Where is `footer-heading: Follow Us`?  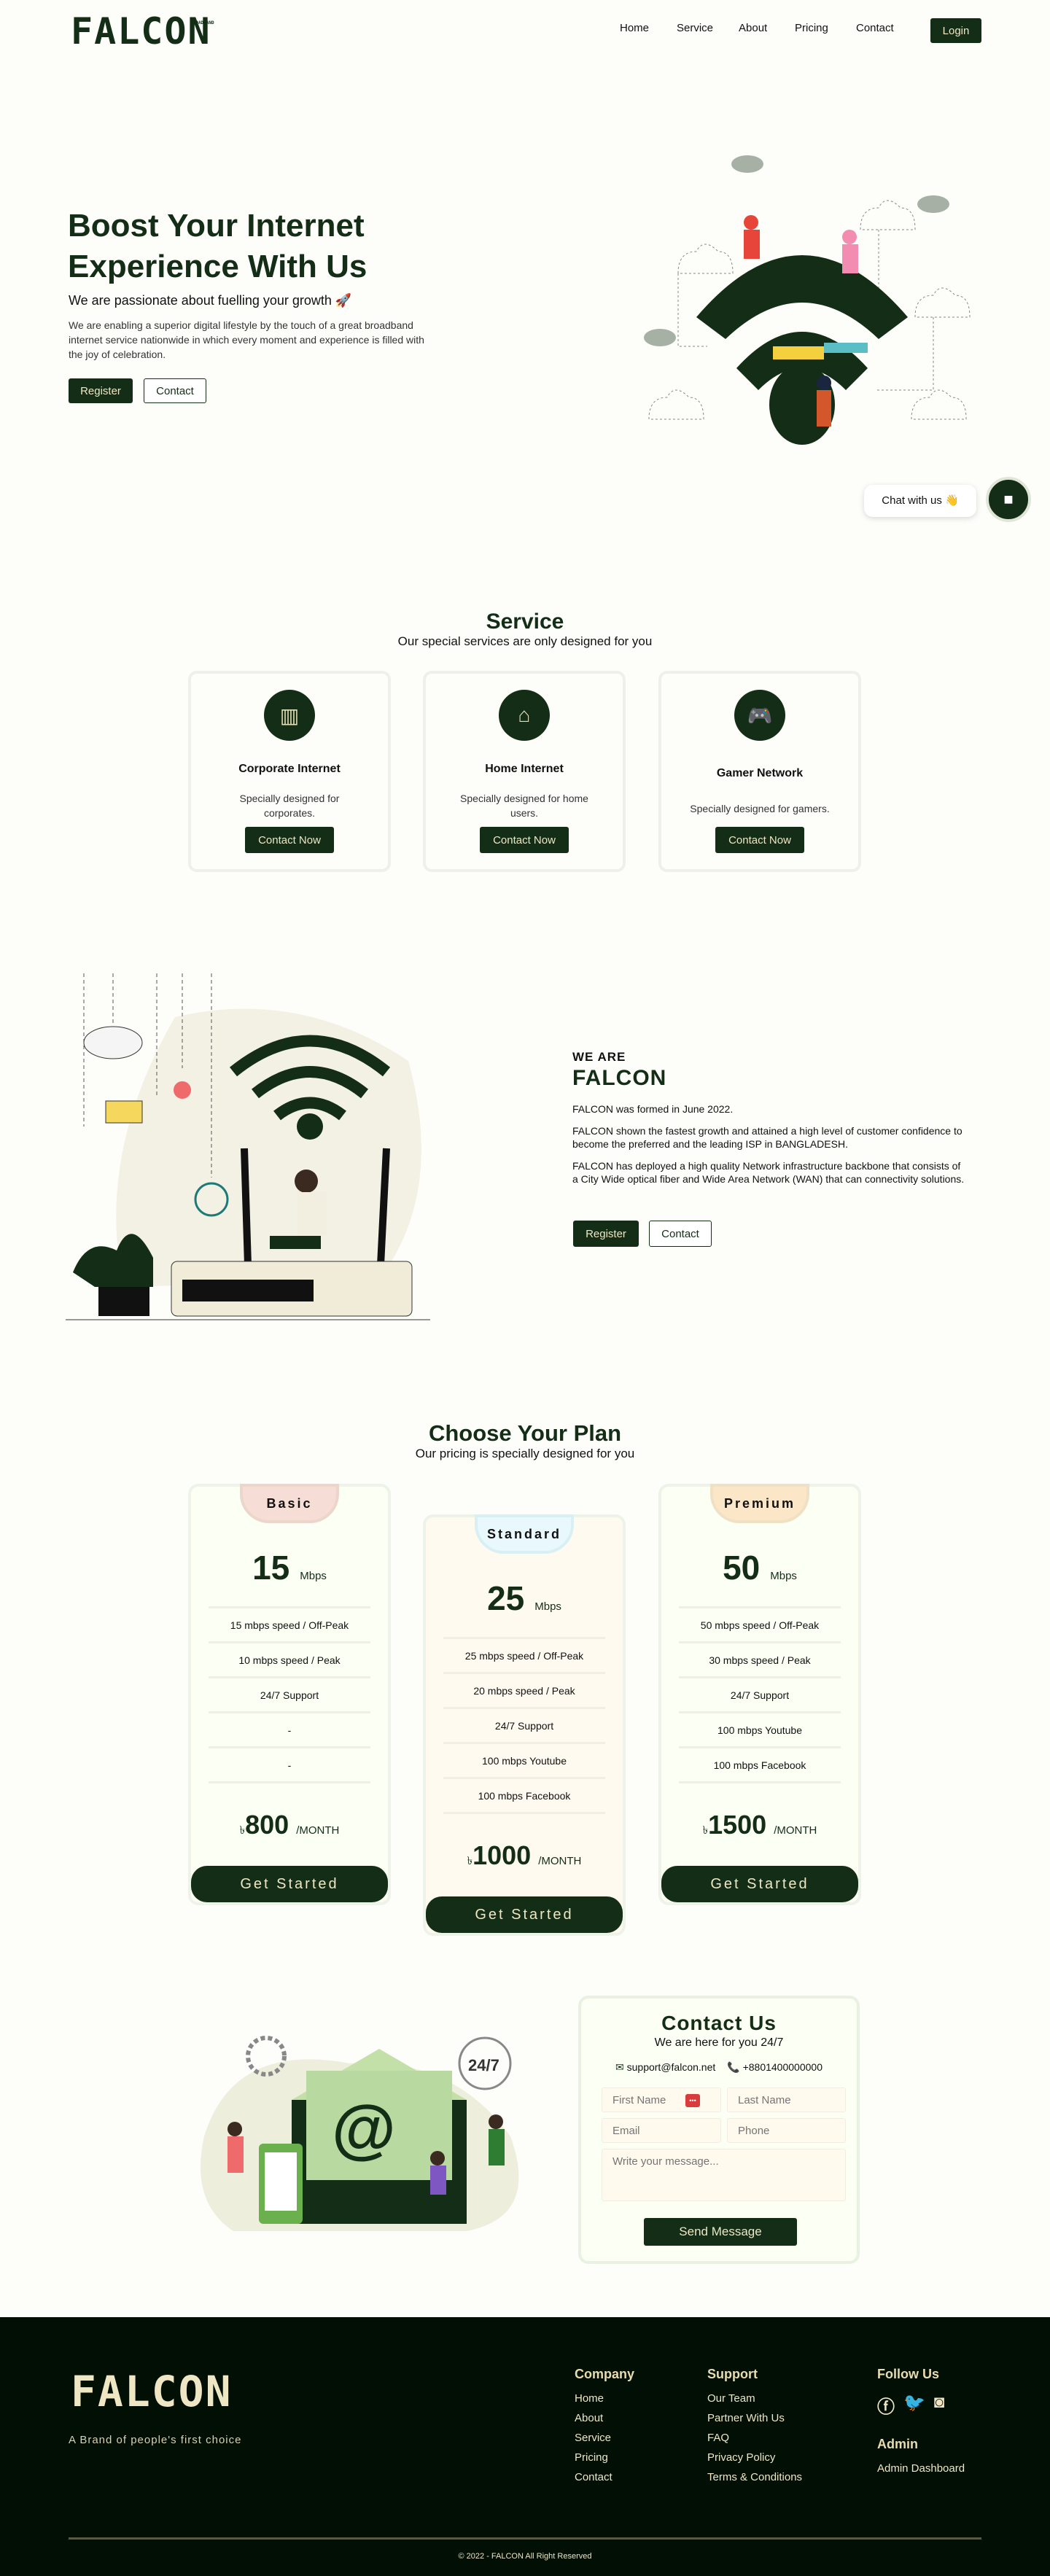 footer-heading: Follow Us is located at coordinates (908, 2374).